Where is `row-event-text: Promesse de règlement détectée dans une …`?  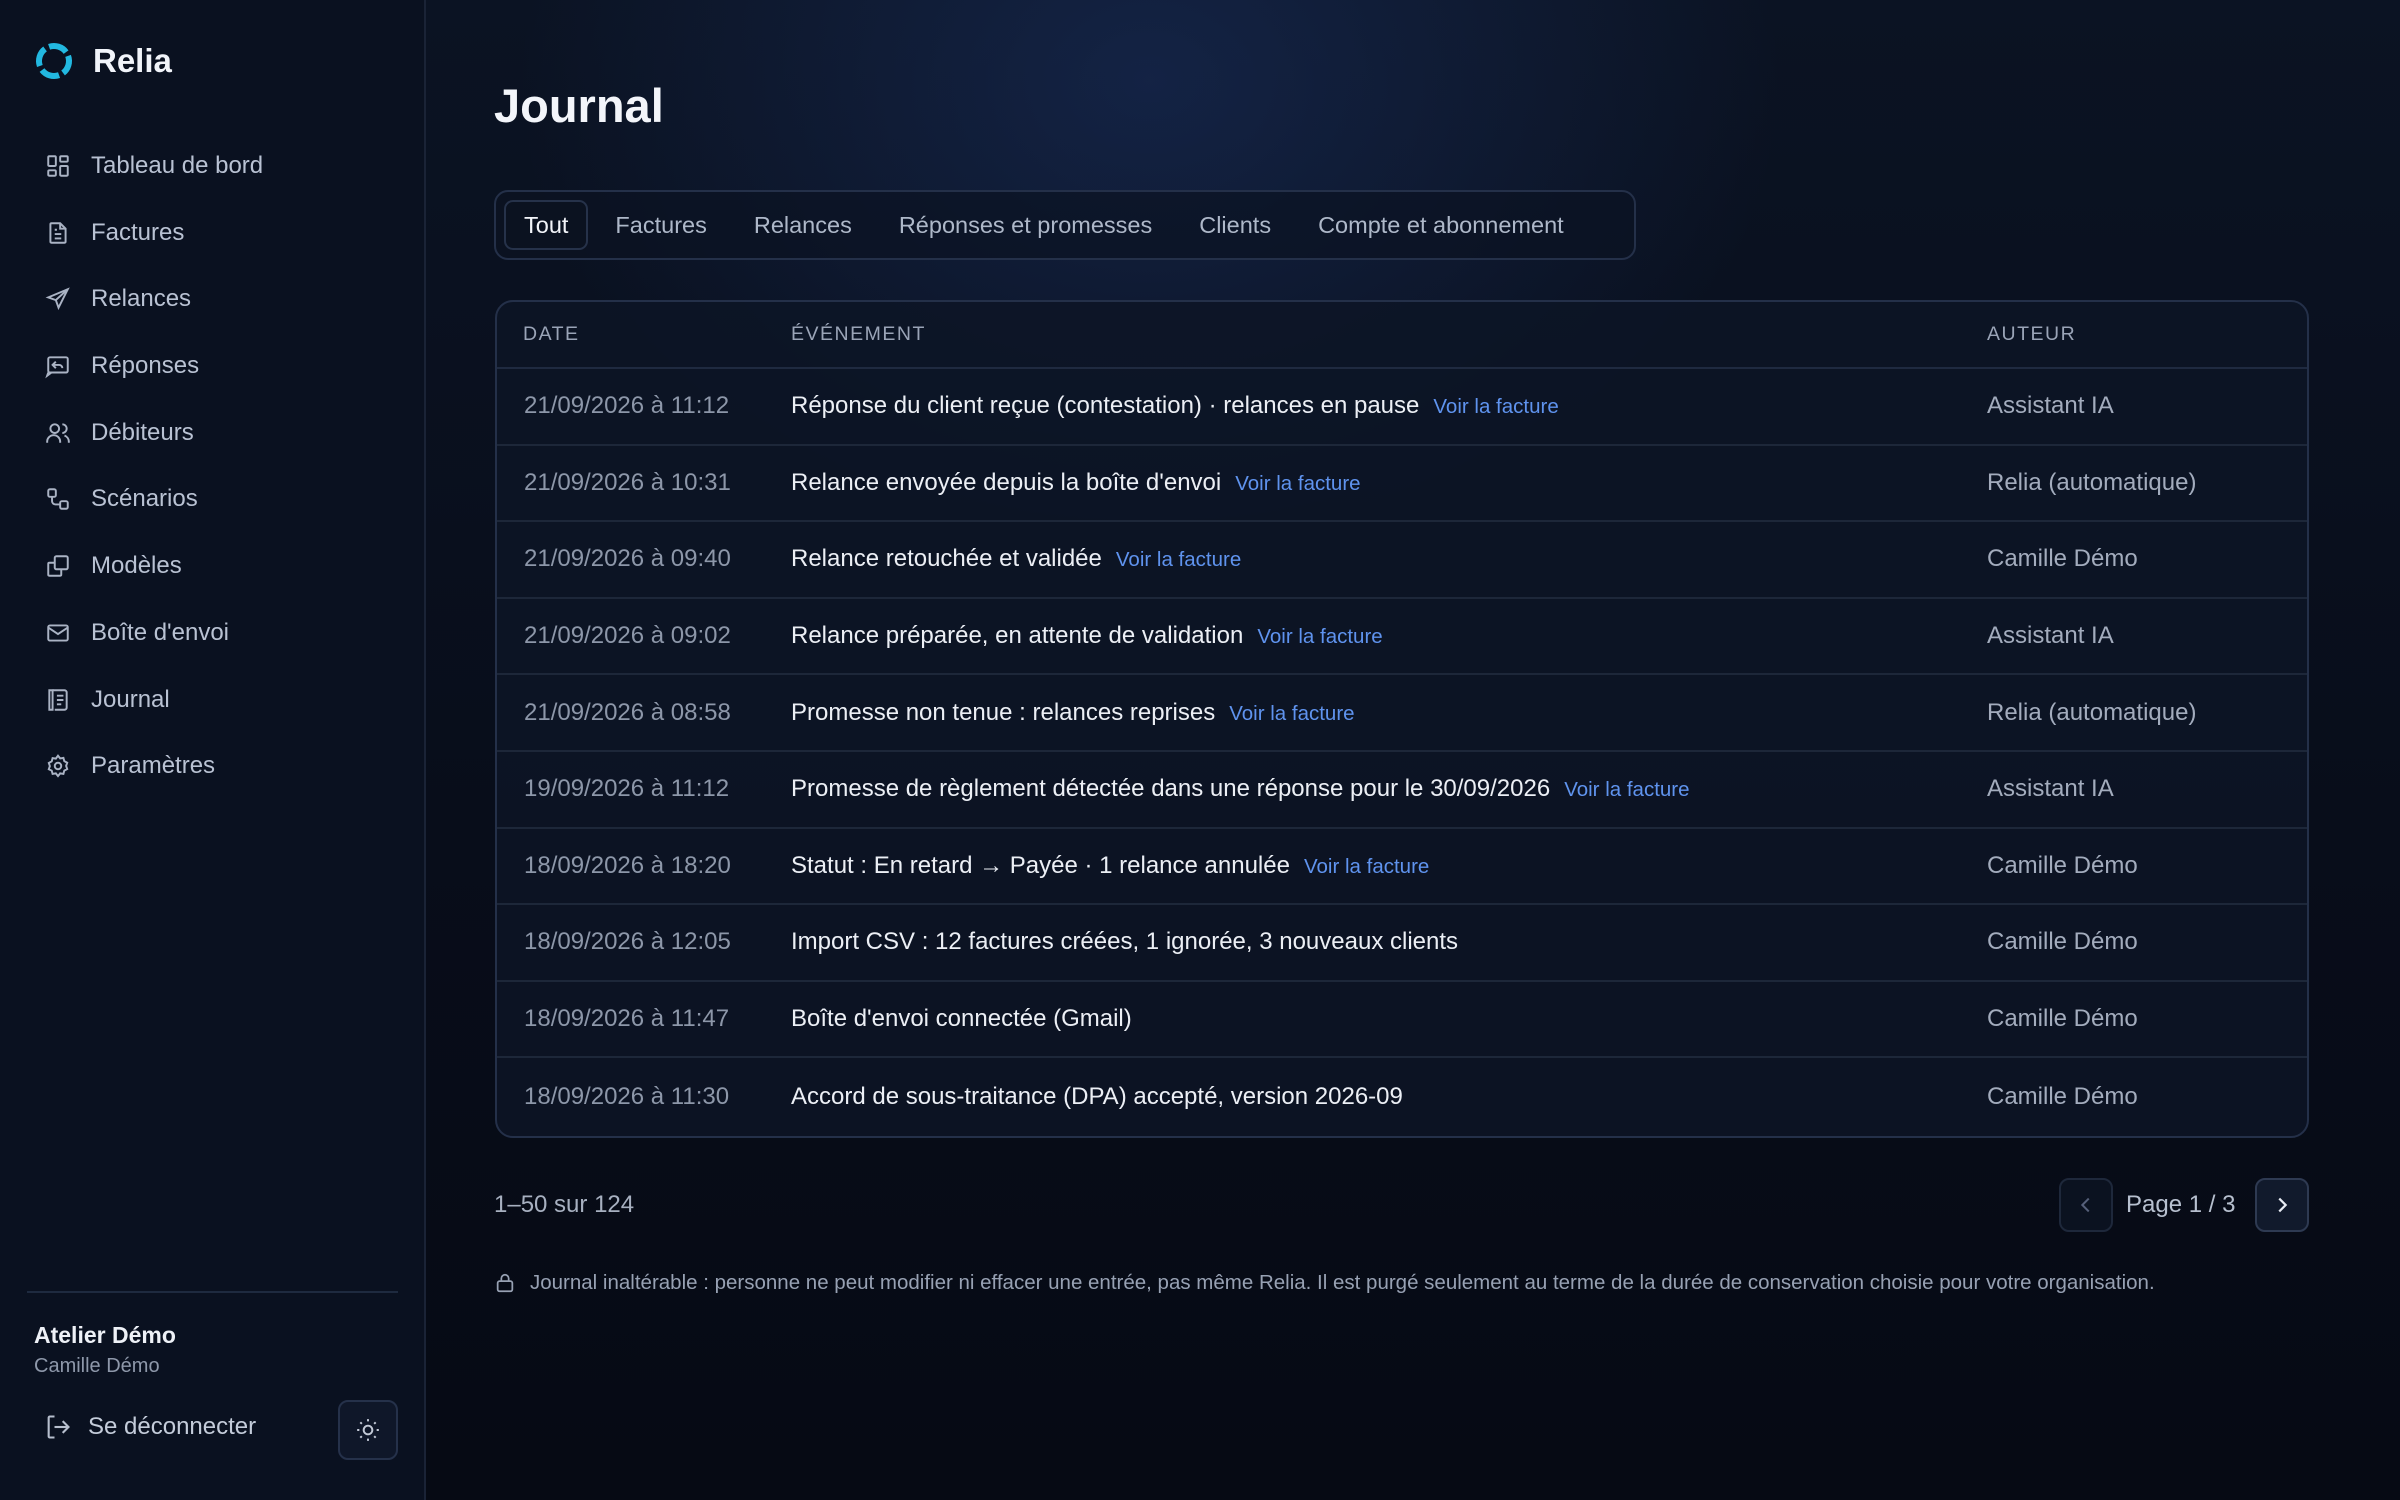 row-event-text: Promesse de règlement détectée dans une … is located at coordinates (1171, 789).